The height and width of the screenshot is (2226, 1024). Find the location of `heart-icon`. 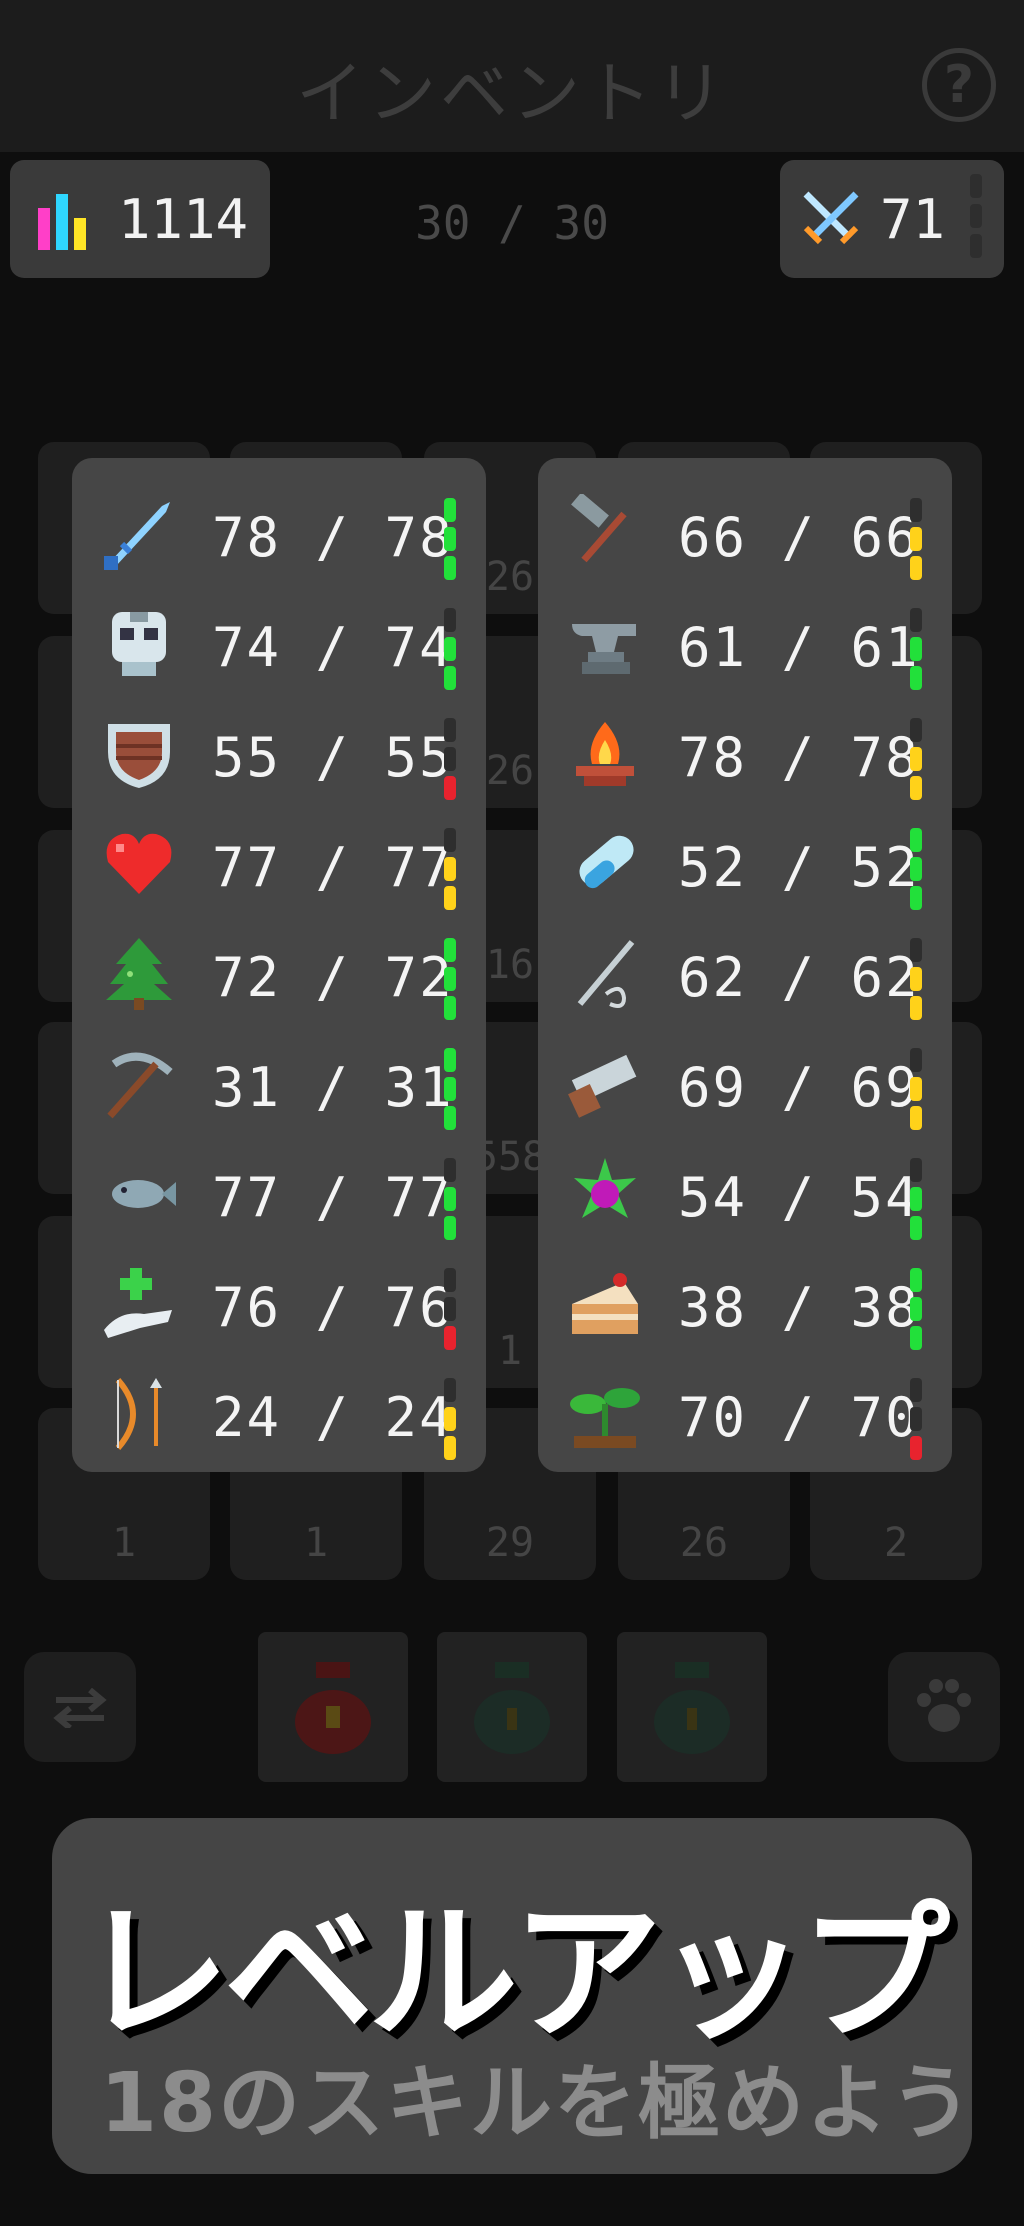

heart-icon is located at coordinates (139, 863).